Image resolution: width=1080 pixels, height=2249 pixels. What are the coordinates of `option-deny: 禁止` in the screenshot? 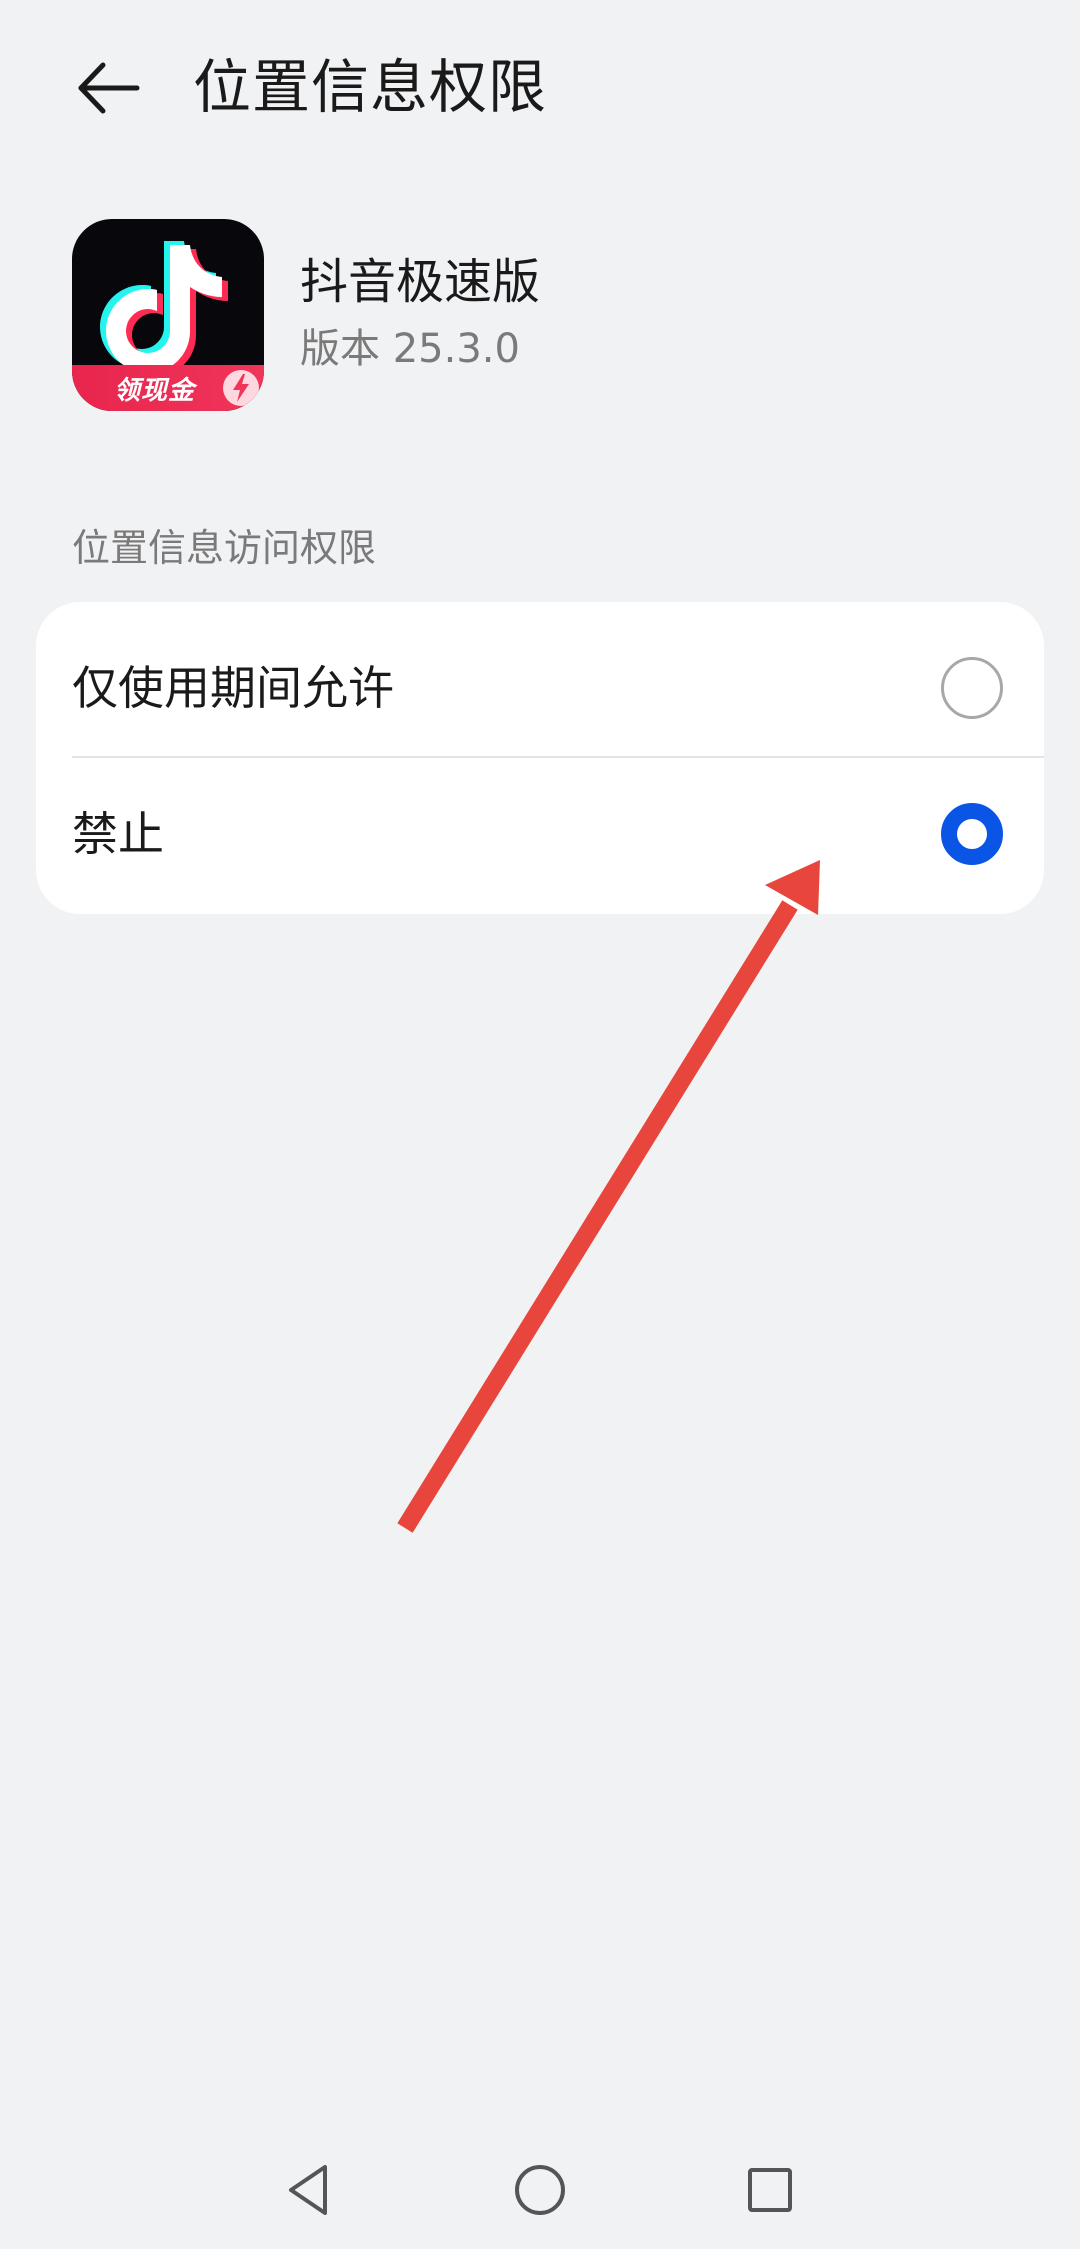 It's located at (540, 834).